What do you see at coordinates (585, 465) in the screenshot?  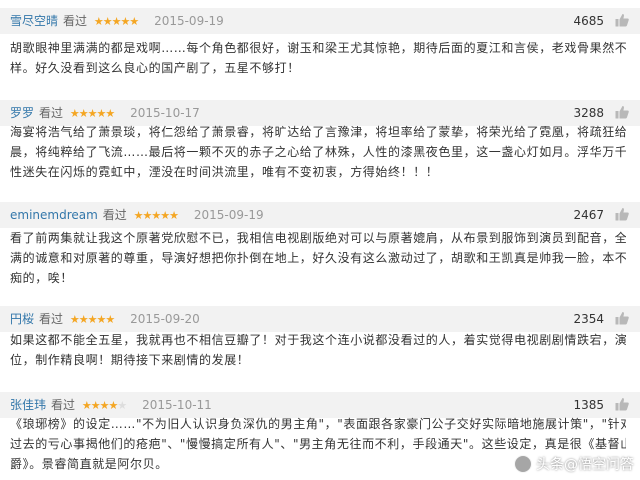 I see `watermark-text: 头条@悟空问答` at bounding box center [585, 465].